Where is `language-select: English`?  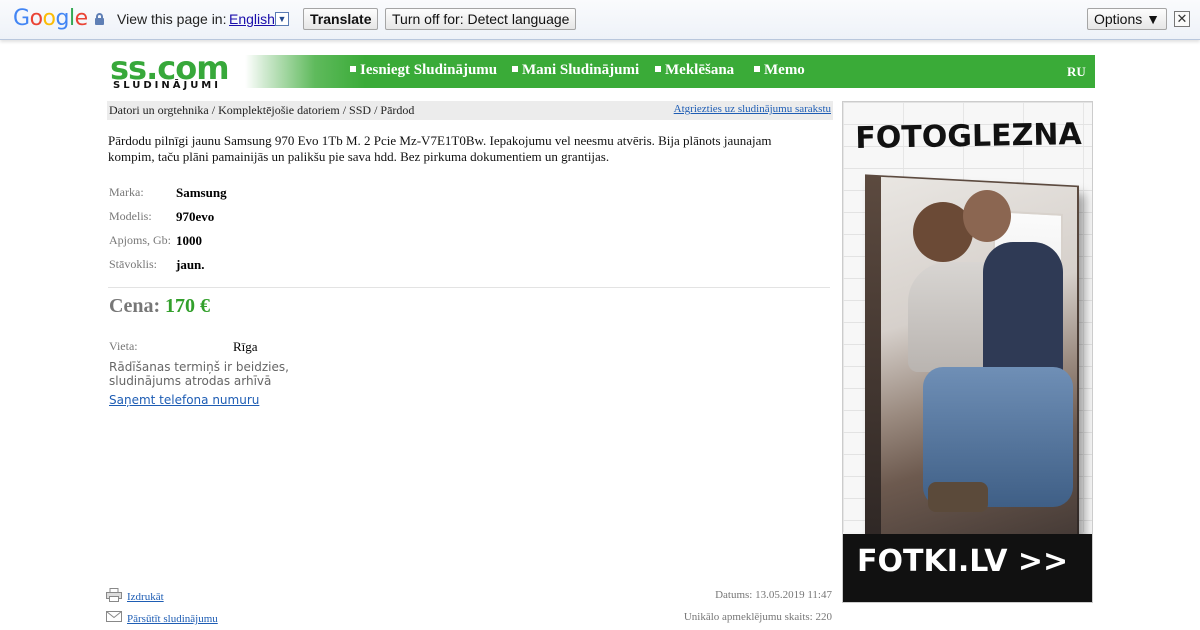
language-select: English is located at coordinates (252, 19).